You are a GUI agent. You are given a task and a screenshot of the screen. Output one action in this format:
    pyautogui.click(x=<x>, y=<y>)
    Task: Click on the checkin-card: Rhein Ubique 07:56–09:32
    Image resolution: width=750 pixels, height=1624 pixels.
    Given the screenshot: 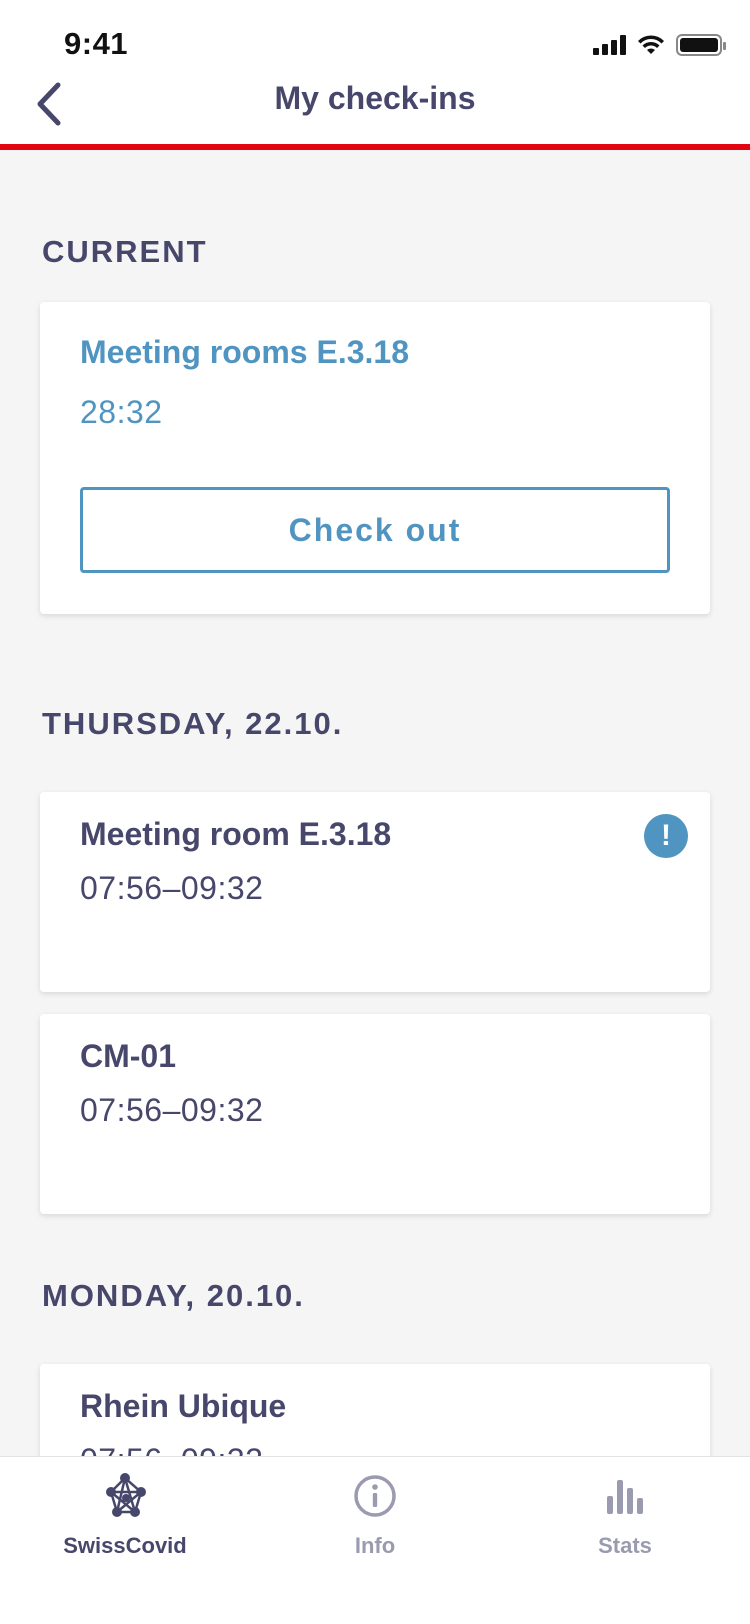 What is the action you would take?
    pyautogui.click(x=375, y=1410)
    